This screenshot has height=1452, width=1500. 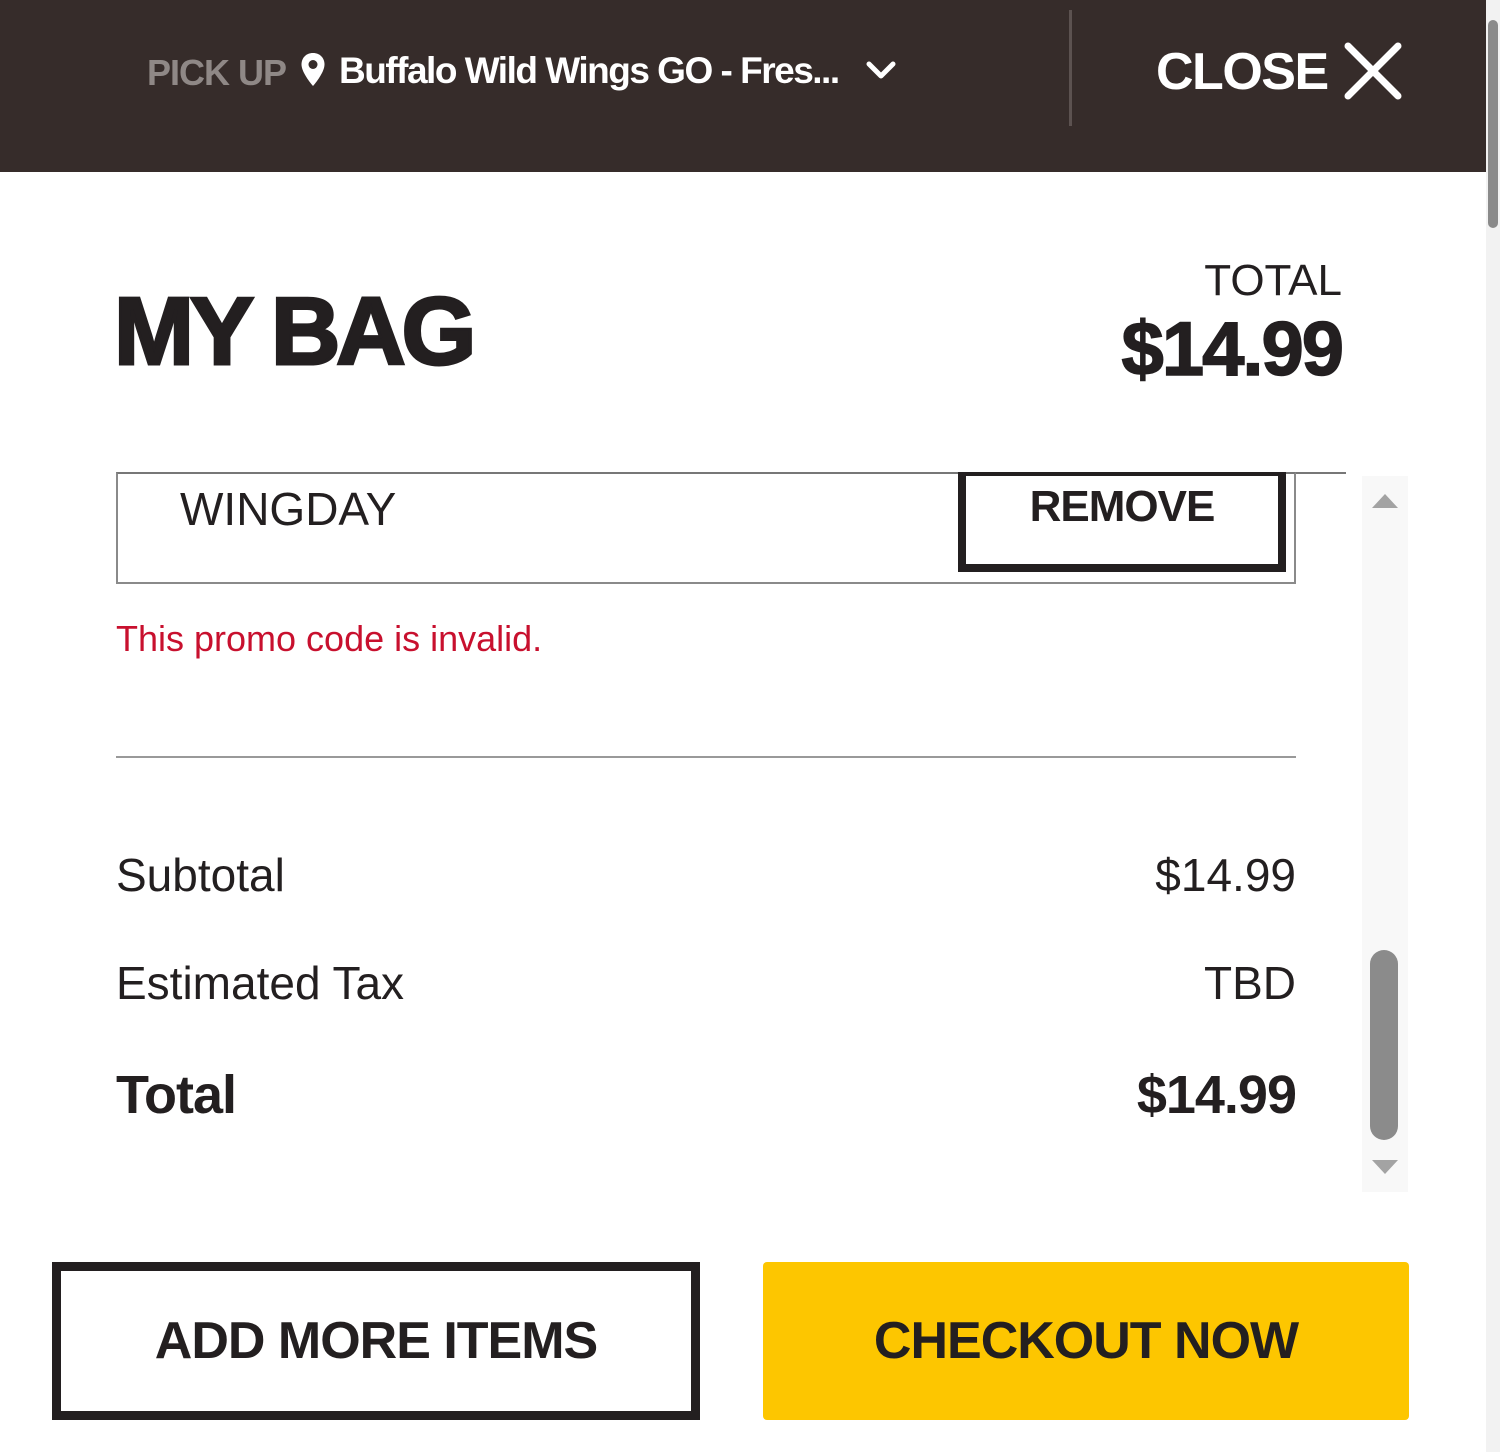 What do you see at coordinates (200, 875) in the screenshot?
I see `subtotal-label: Subtotal` at bounding box center [200, 875].